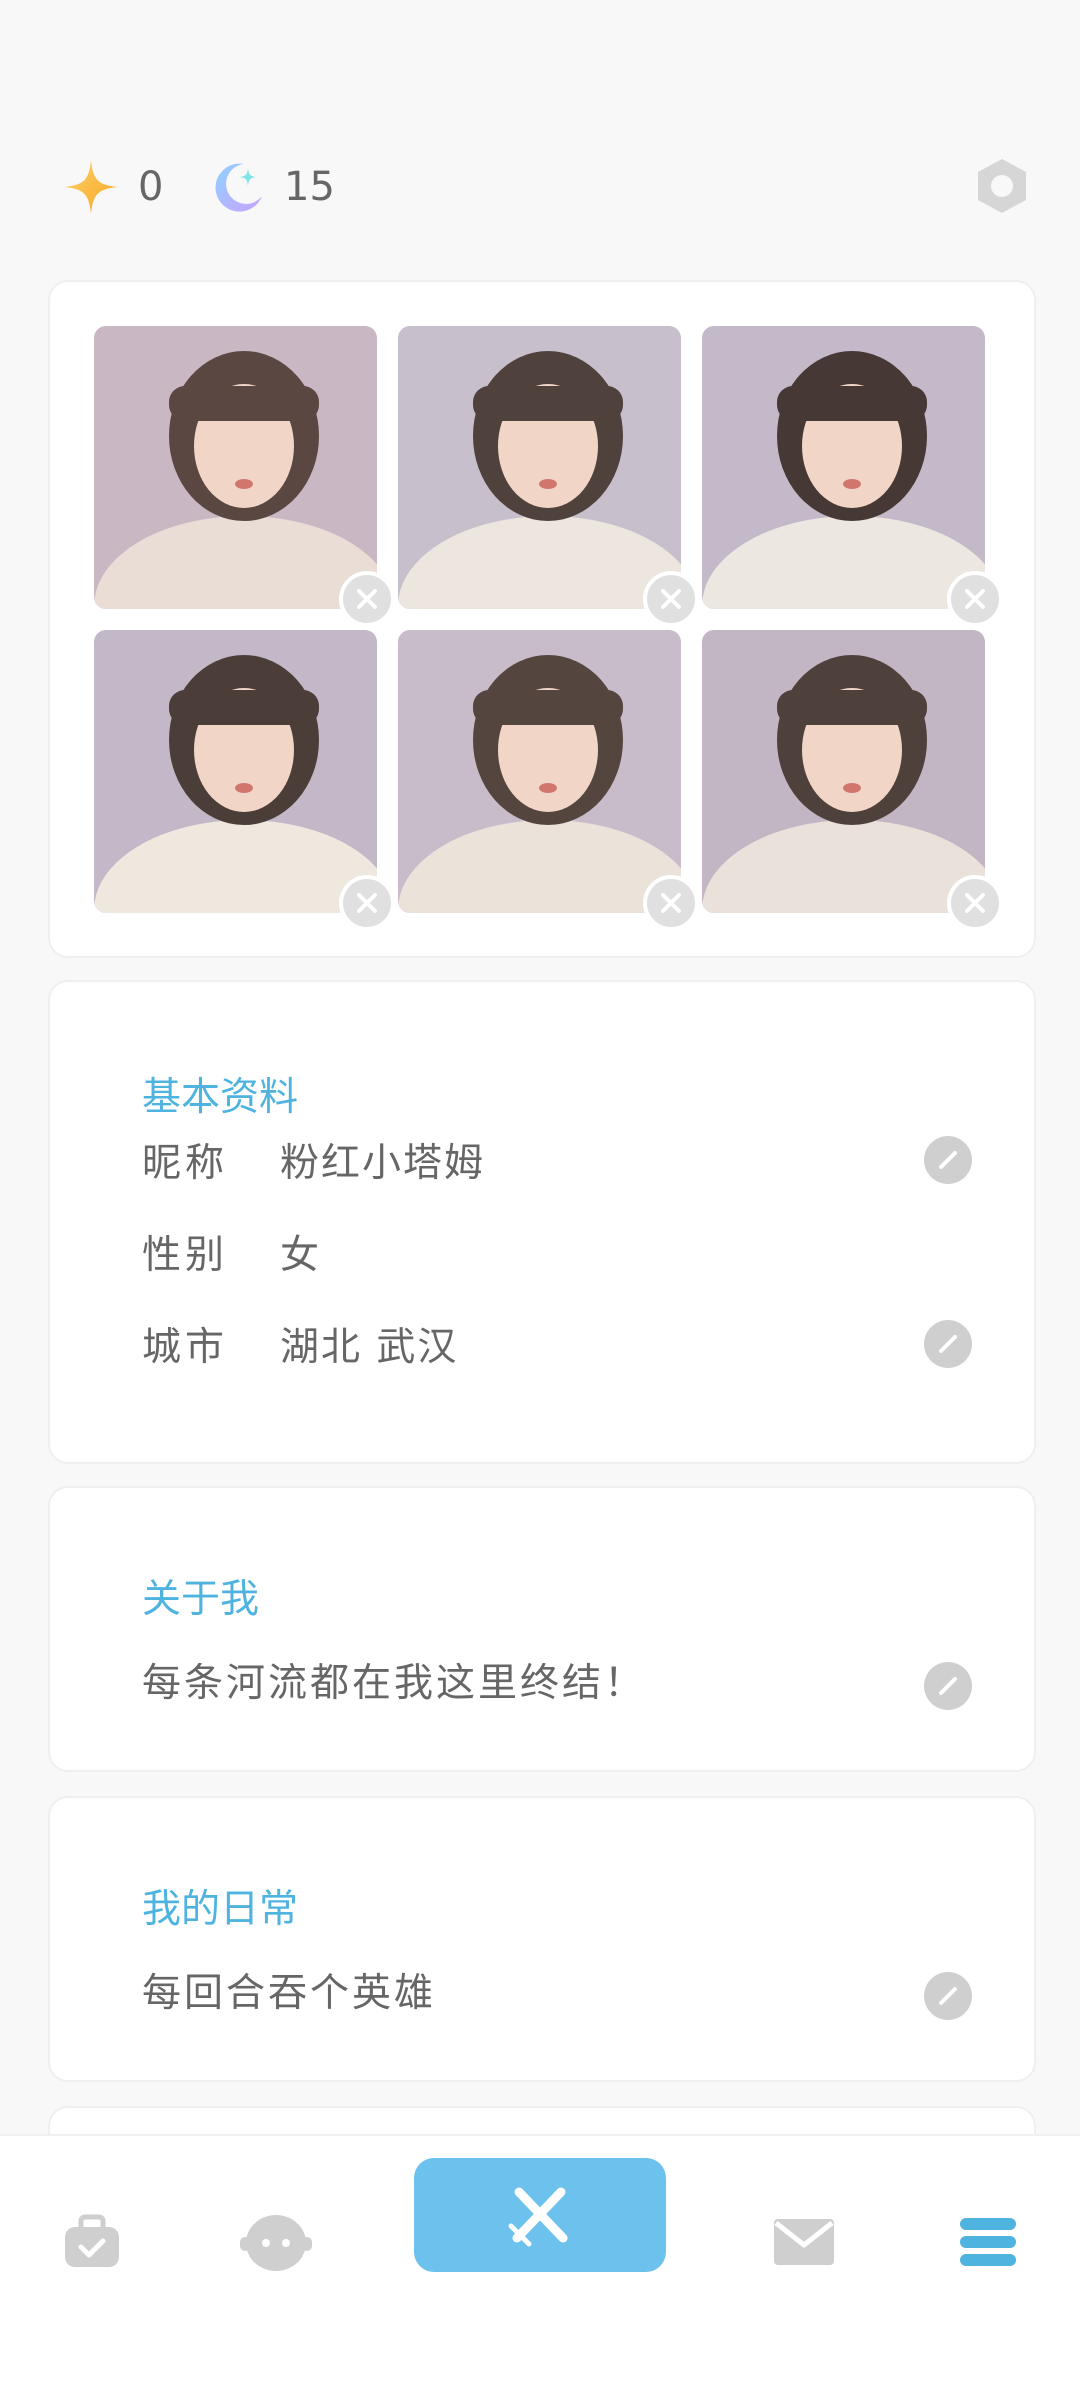  I want to click on bag-icon, so click(92, 2240).